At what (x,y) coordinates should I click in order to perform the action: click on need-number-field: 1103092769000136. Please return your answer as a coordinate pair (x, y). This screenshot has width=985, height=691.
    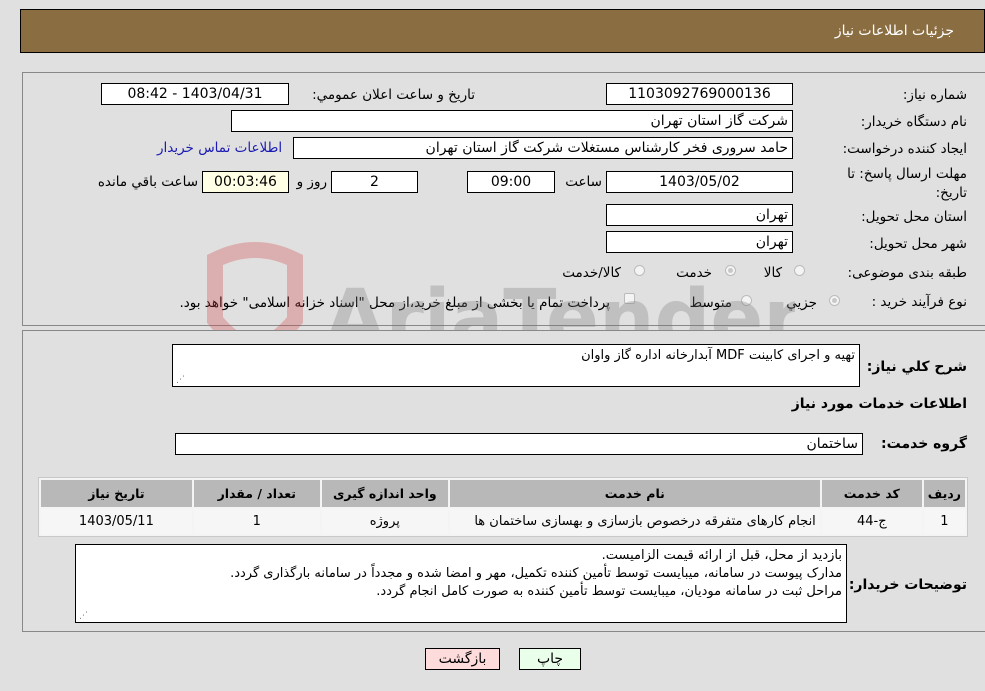
    Looking at the image, I should click on (699, 94).